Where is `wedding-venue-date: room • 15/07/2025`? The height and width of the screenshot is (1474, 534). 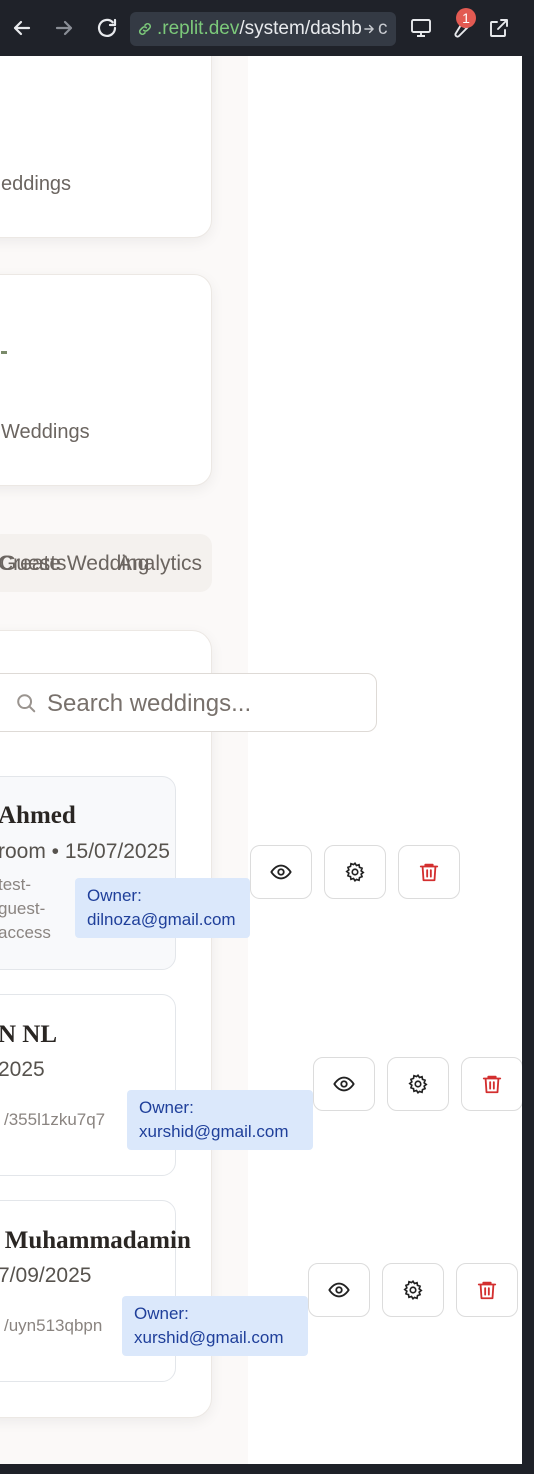 wedding-venue-date: room • 15/07/2025 is located at coordinates (85, 851).